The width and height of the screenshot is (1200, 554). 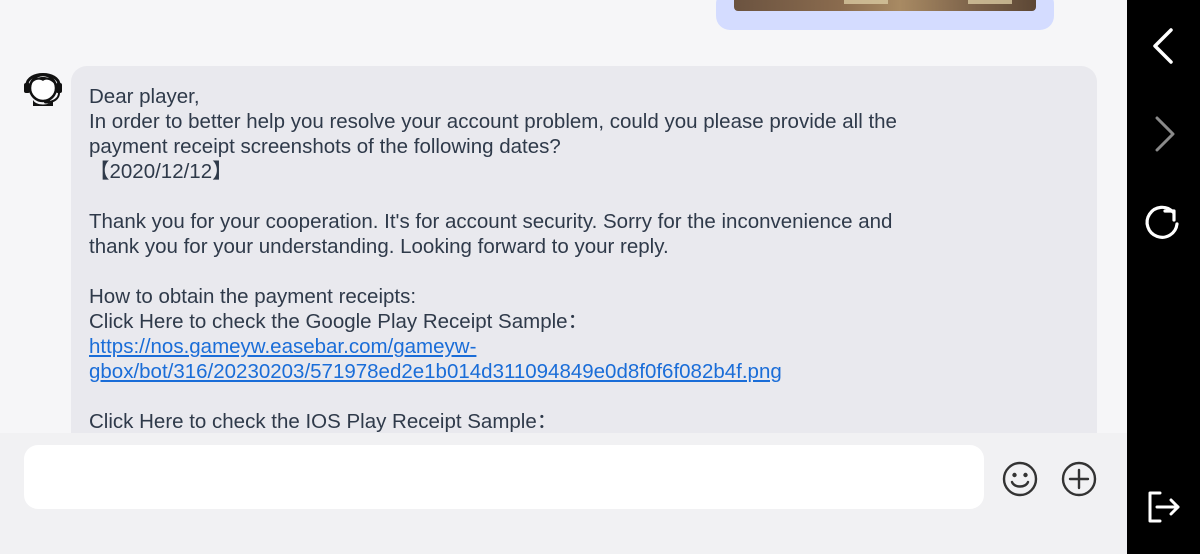 What do you see at coordinates (144, 96) in the screenshot?
I see `message-greeting: Dear player,` at bounding box center [144, 96].